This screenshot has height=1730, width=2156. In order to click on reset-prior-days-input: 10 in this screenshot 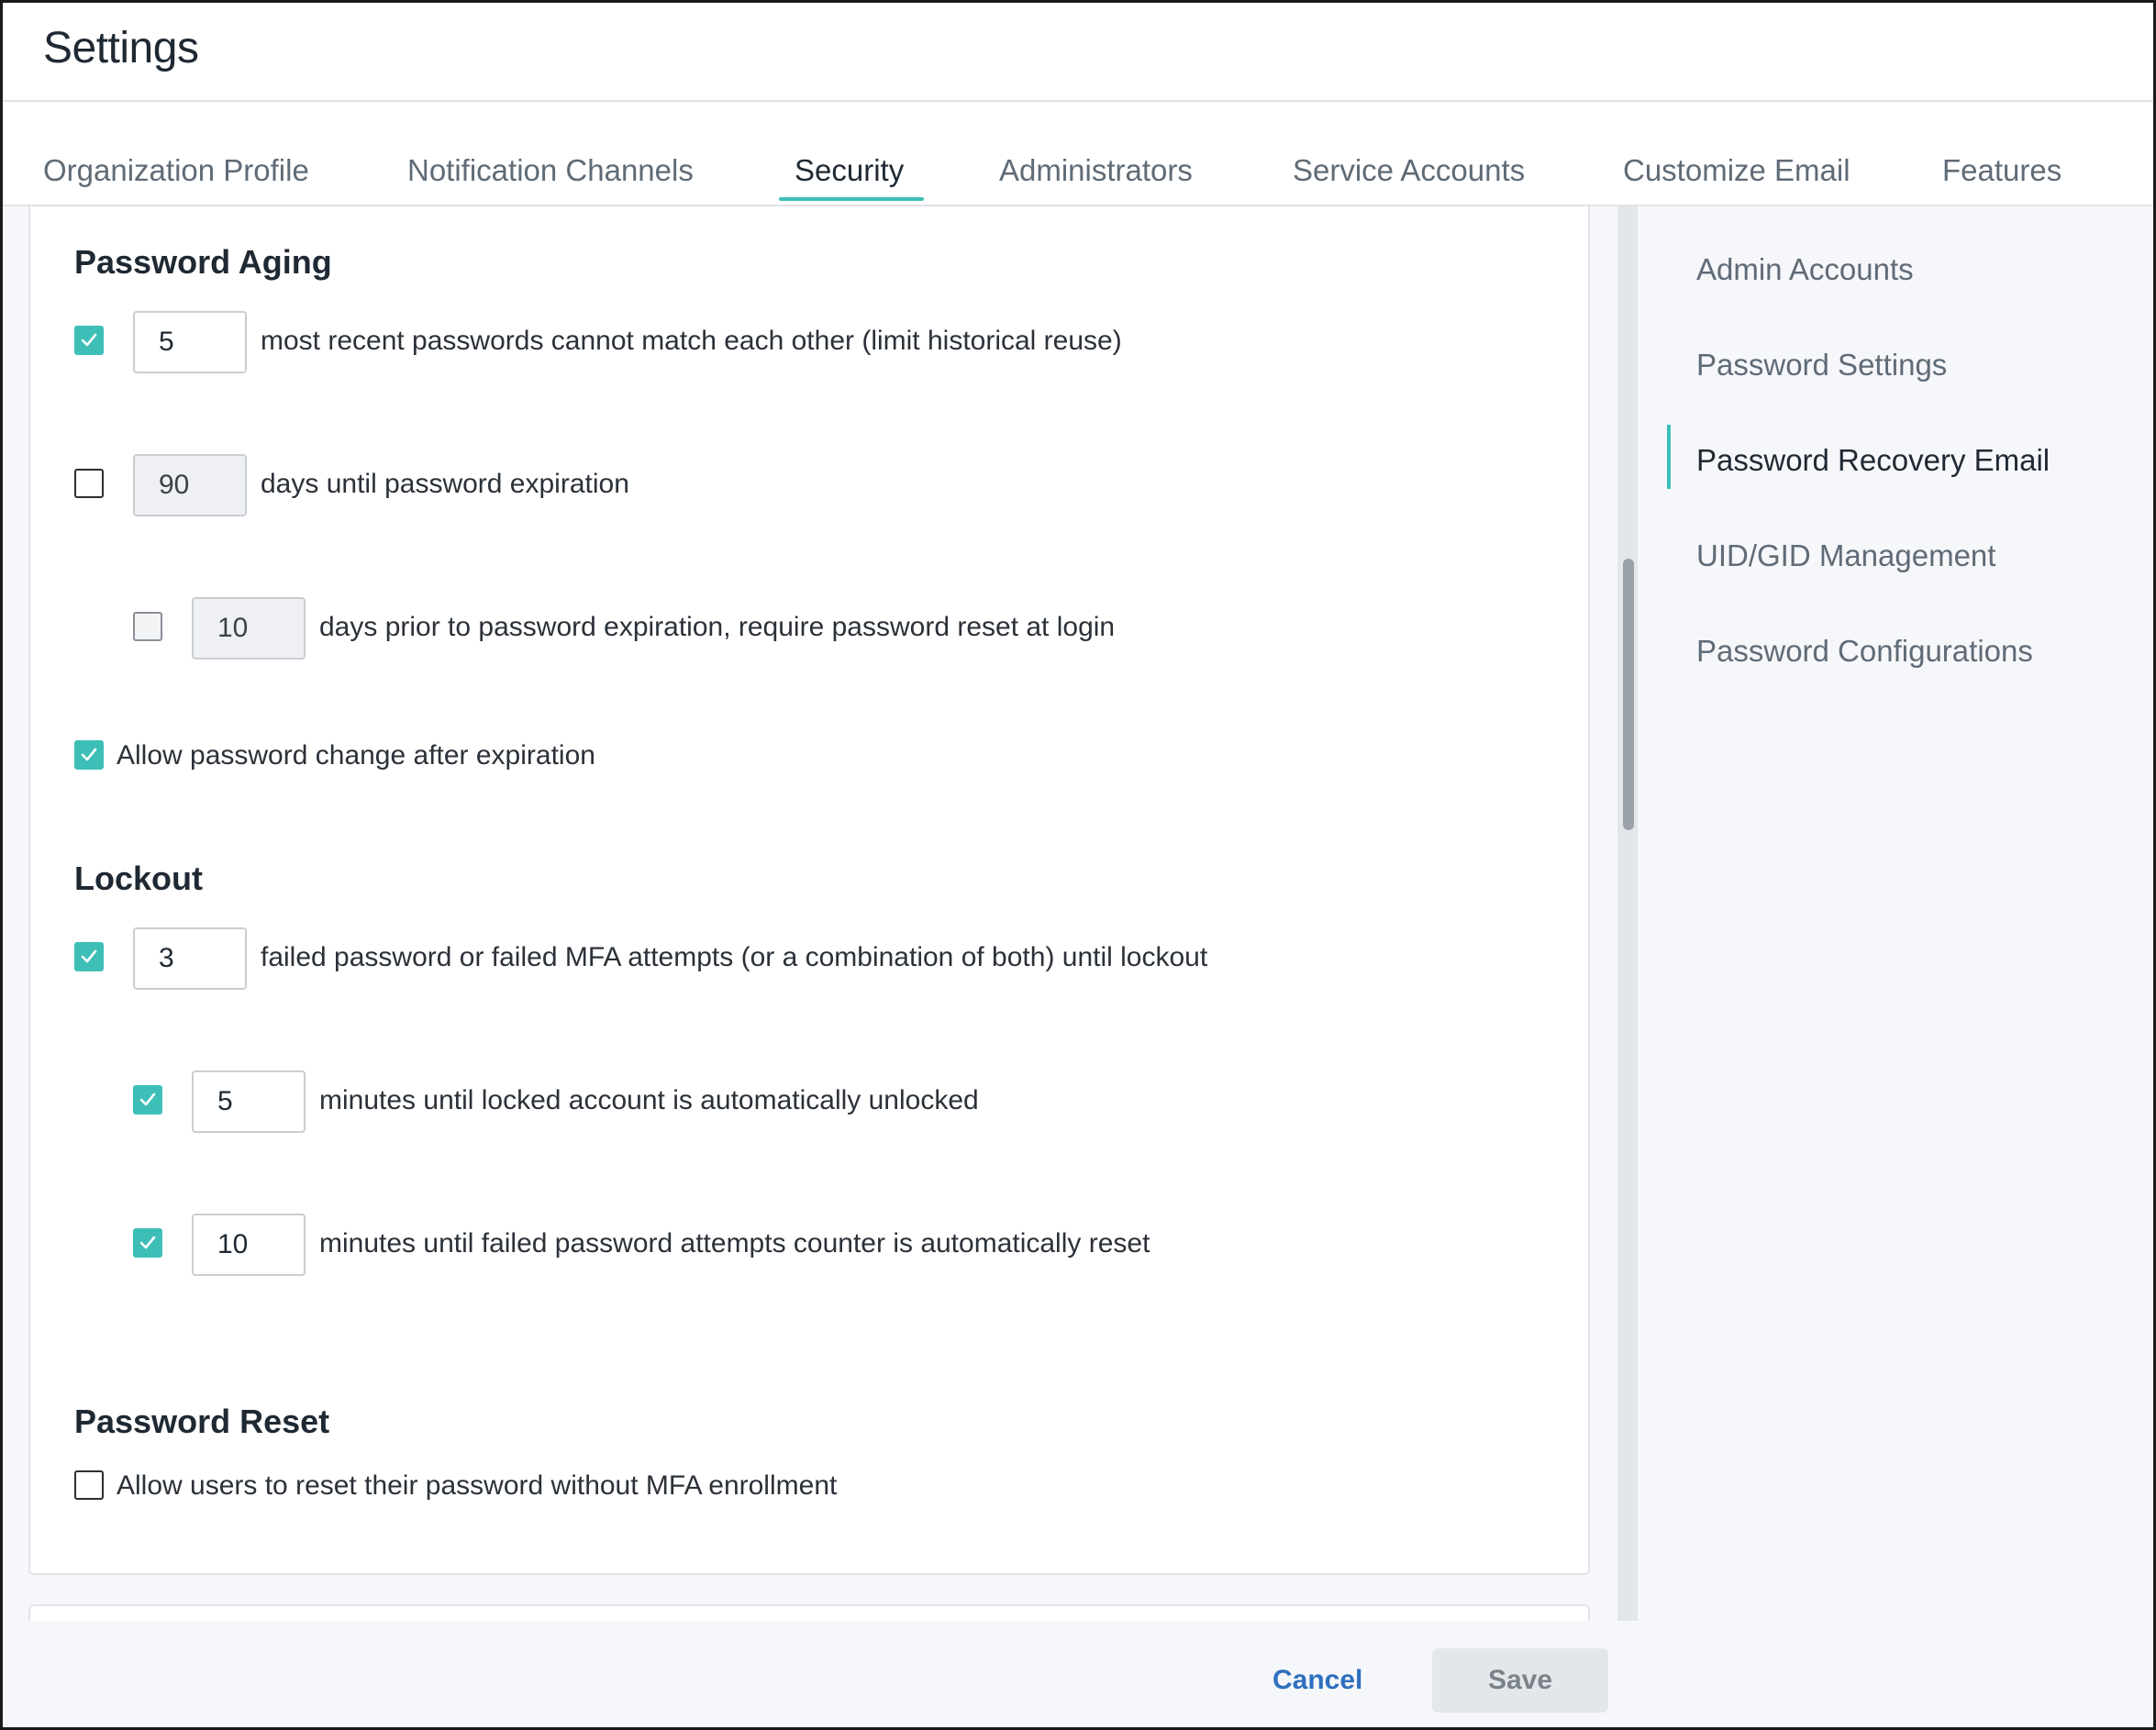, I will do `click(249, 628)`.